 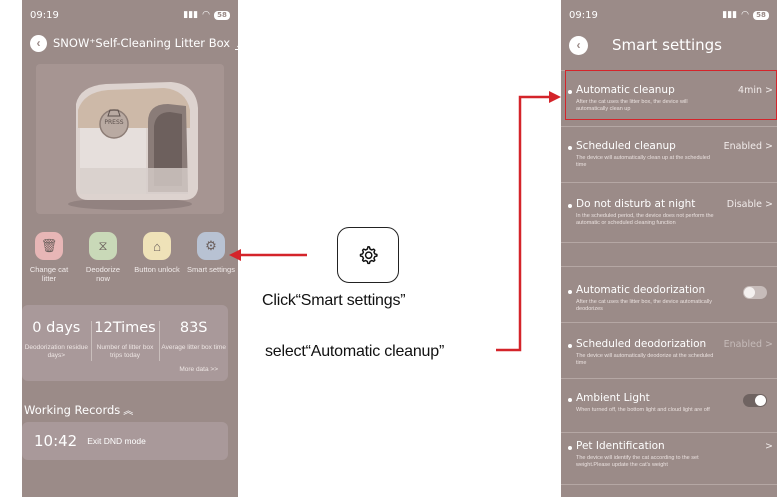 What do you see at coordinates (56, 339) in the screenshot?
I see `stat-deodorization: 0 days Deodorization residue days>` at bounding box center [56, 339].